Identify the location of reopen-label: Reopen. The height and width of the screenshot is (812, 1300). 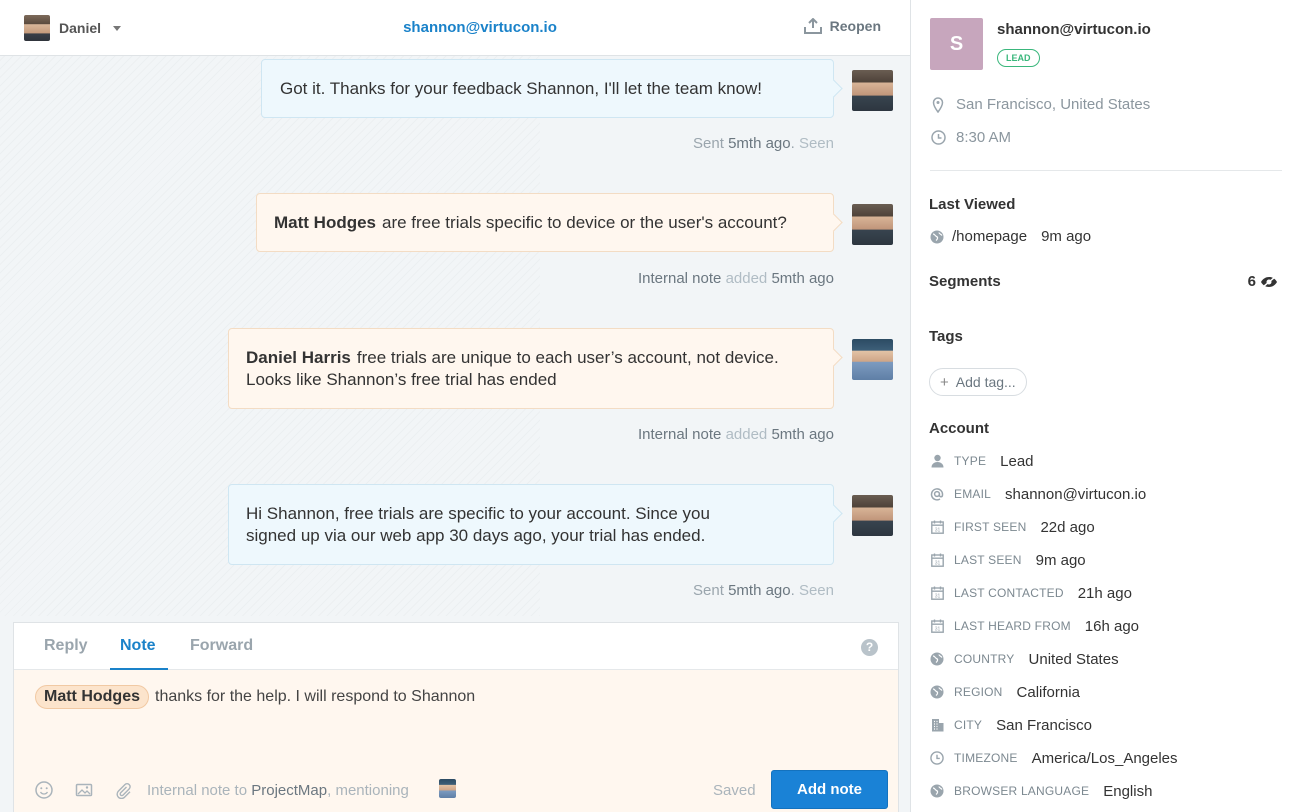
(855, 26).